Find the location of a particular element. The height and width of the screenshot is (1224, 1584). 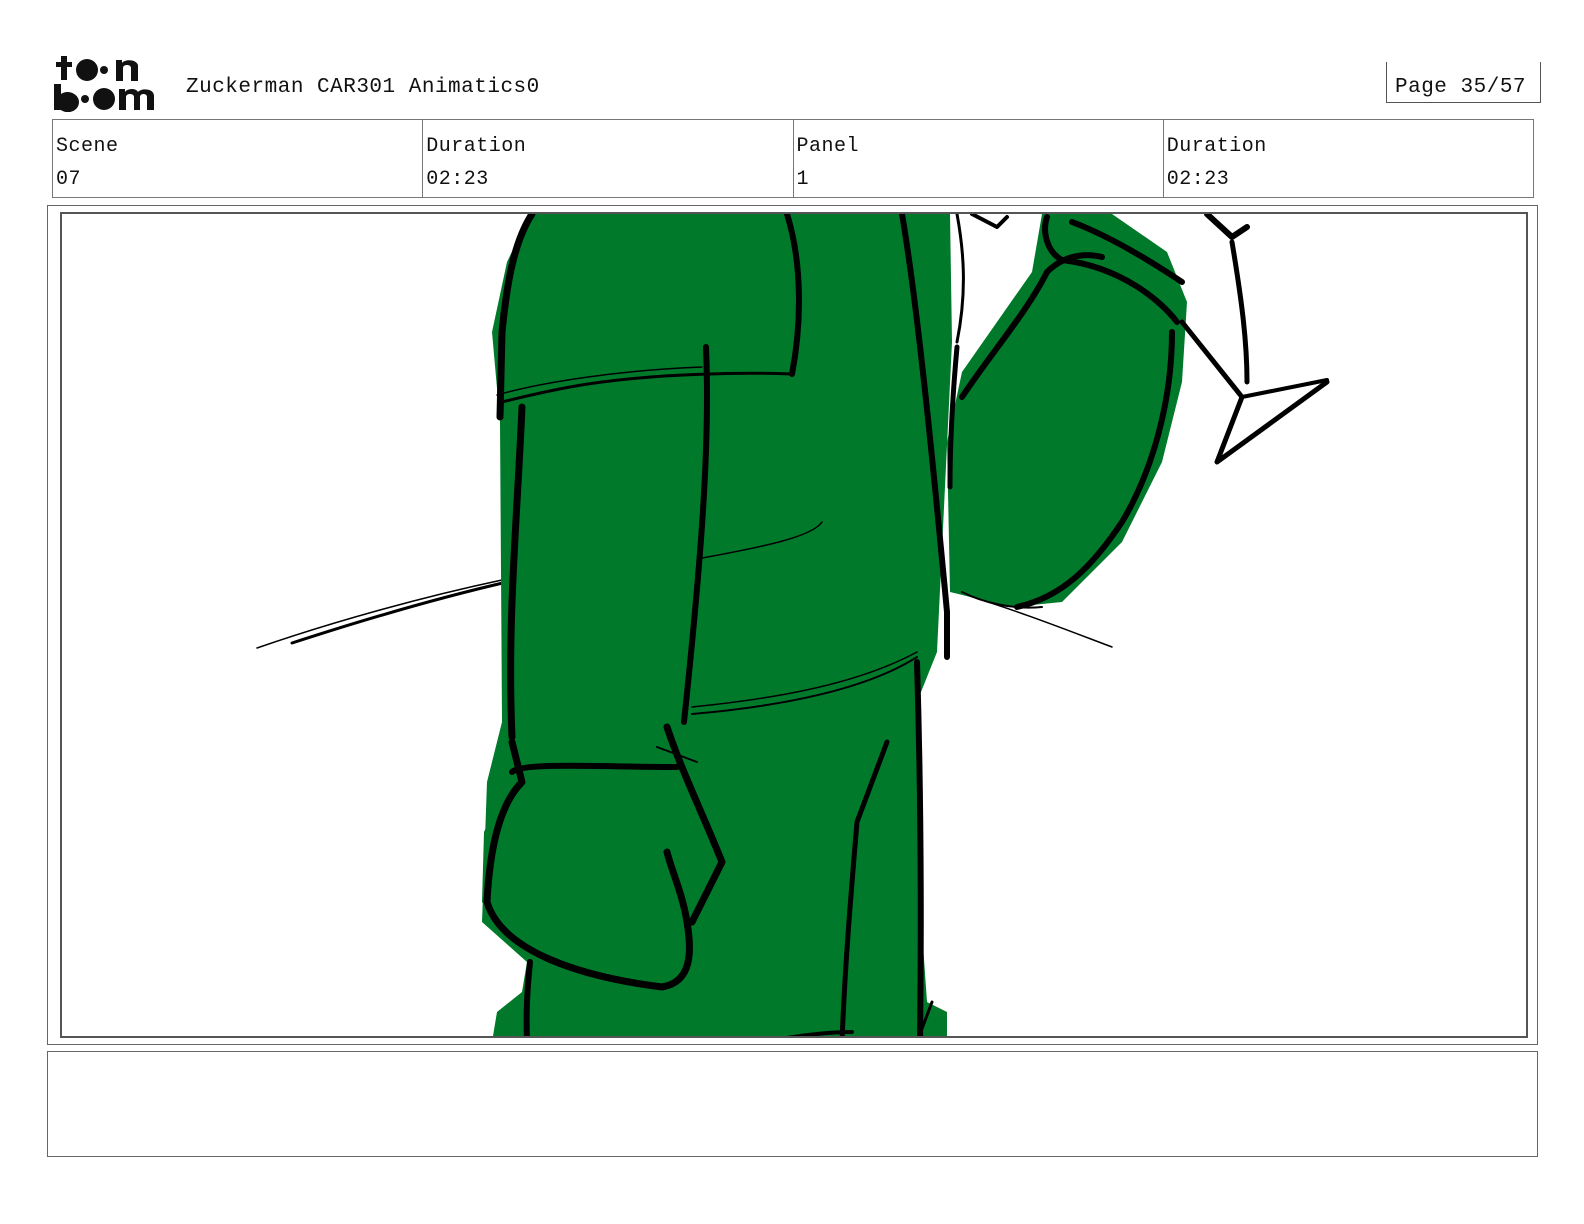

scene-cell: Scene 07 is located at coordinates (238, 158).